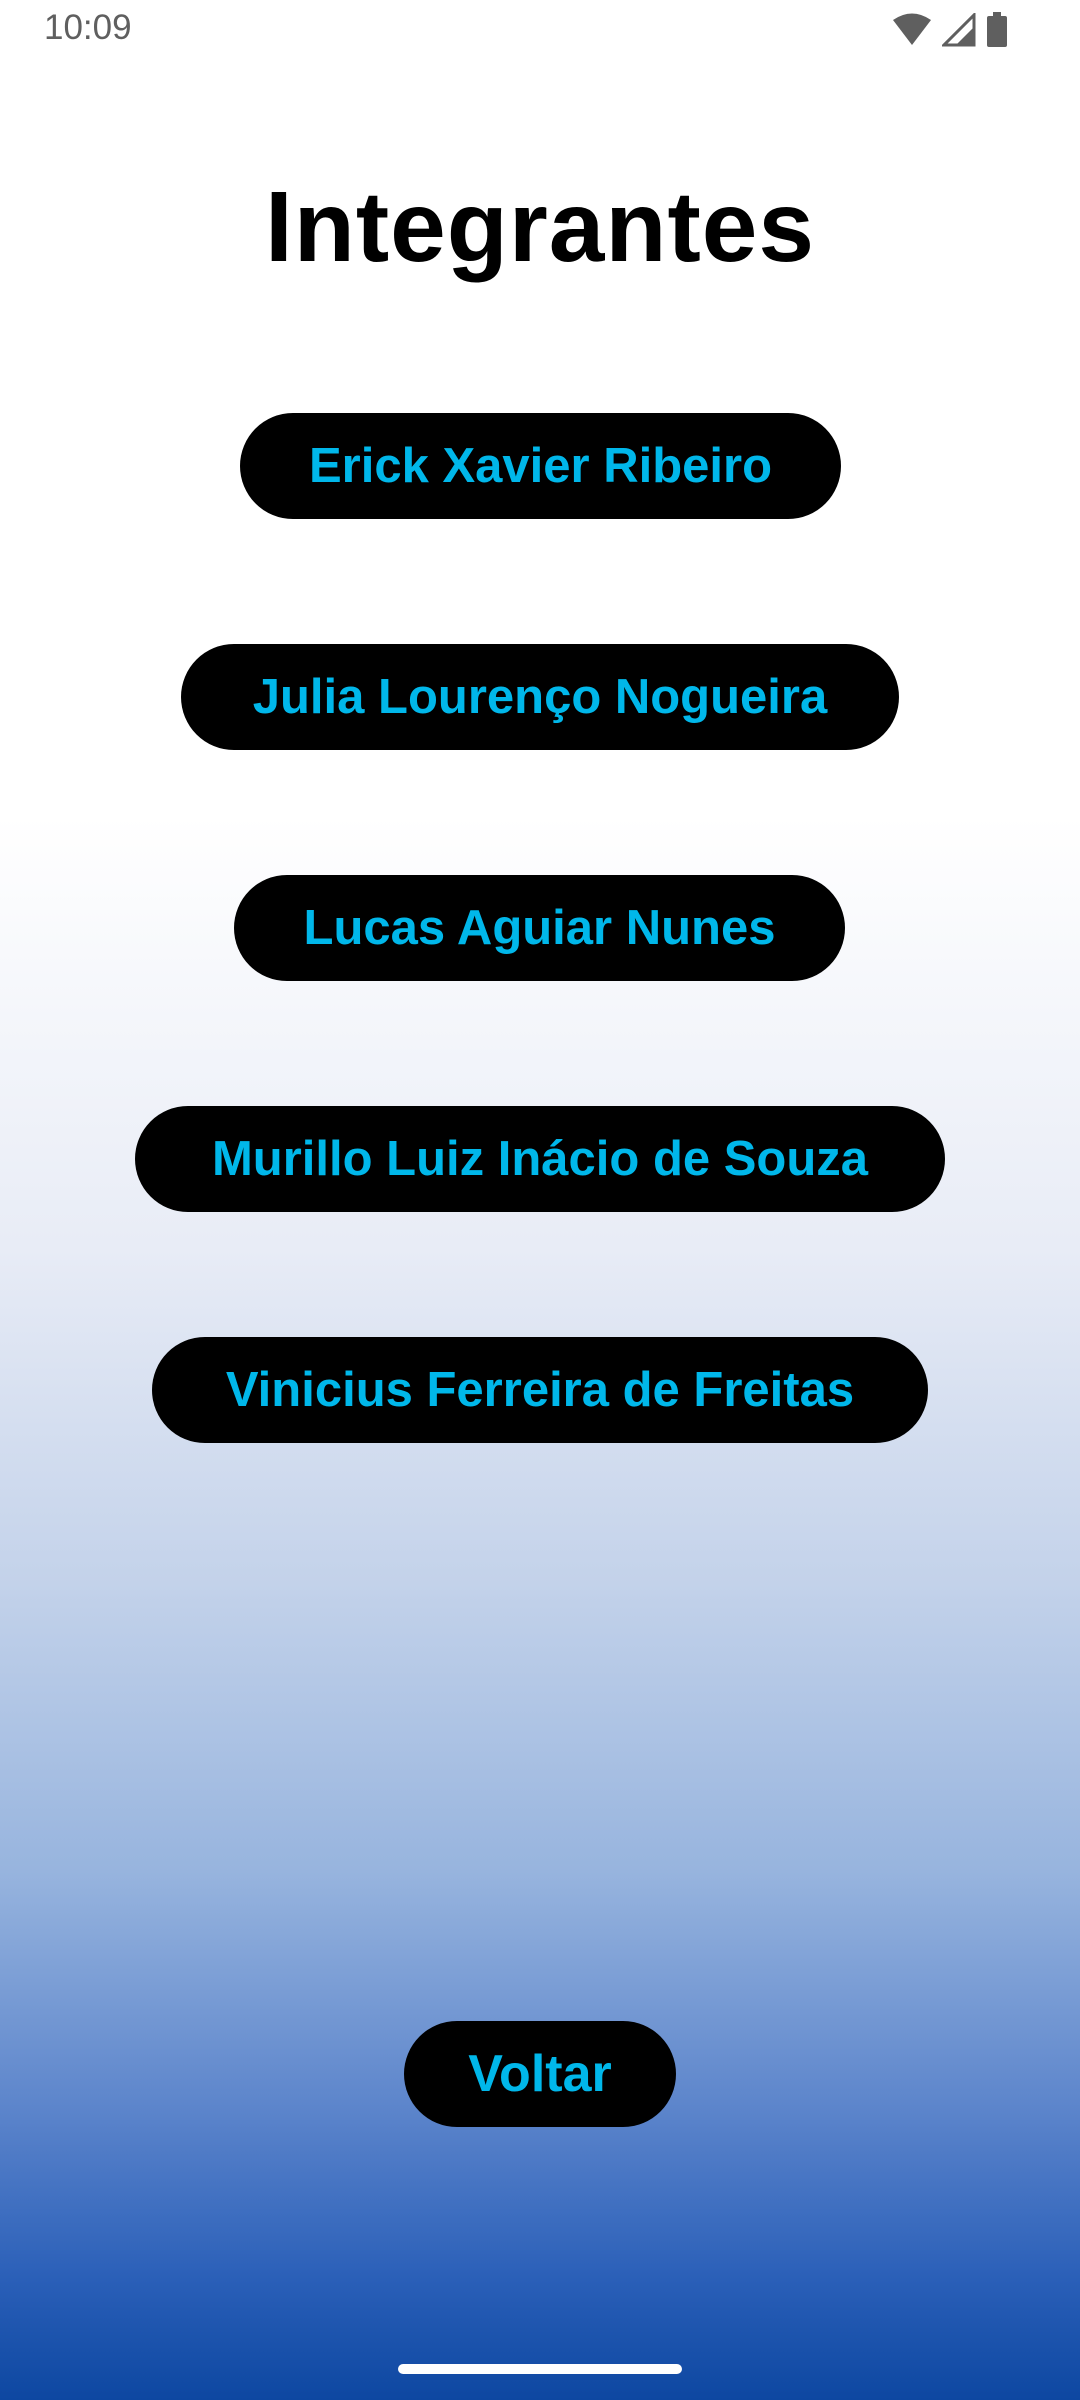 The image size is (1080, 2400). What do you see at coordinates (540, 31) in the screenshot?
I see `status-bar: 10:09` at bounding box center [540, 31].